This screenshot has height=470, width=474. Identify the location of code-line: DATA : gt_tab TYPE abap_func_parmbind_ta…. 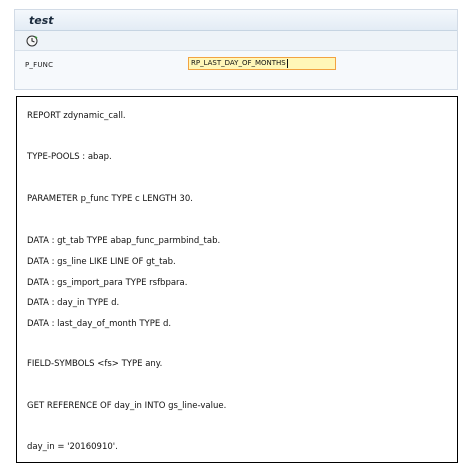
(124, 241).